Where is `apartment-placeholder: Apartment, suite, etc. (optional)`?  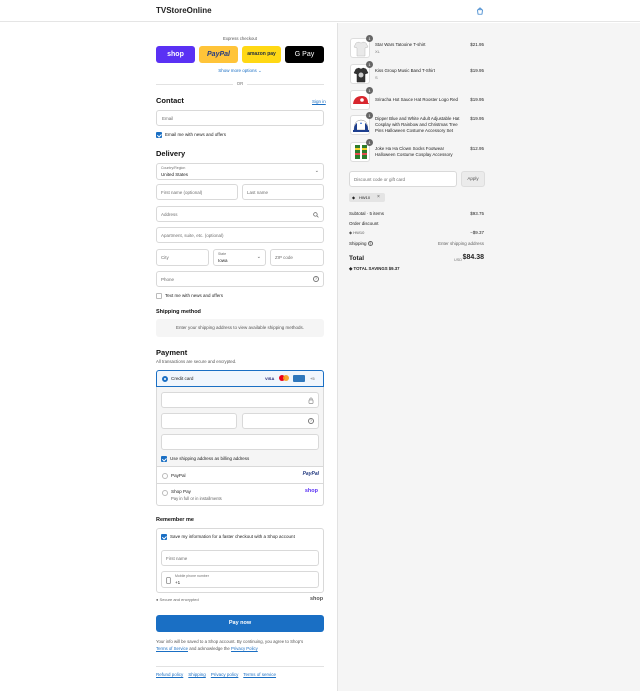
apartment-placeholder: Apartment, suite, etc. (optional) is located at coordinates (192, 235).